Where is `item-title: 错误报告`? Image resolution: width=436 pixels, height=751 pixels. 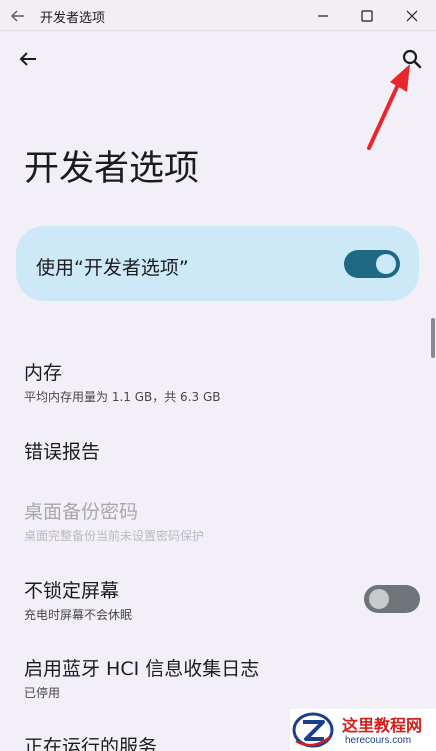
item-title: 错误报告 is located at coordinates (62, 452).